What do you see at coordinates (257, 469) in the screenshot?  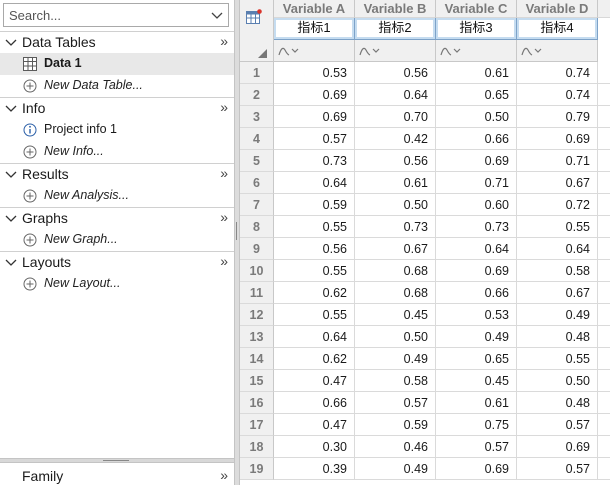 I see `row-number: 19` at bounding box center [257, 469].